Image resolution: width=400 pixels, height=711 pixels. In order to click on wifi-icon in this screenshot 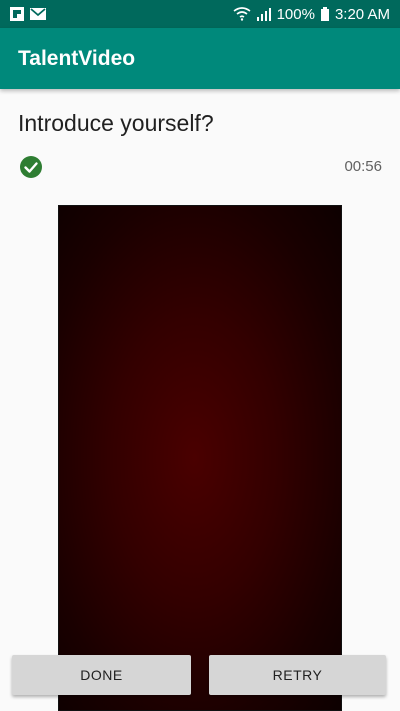, I will do `click(242, 14)`.